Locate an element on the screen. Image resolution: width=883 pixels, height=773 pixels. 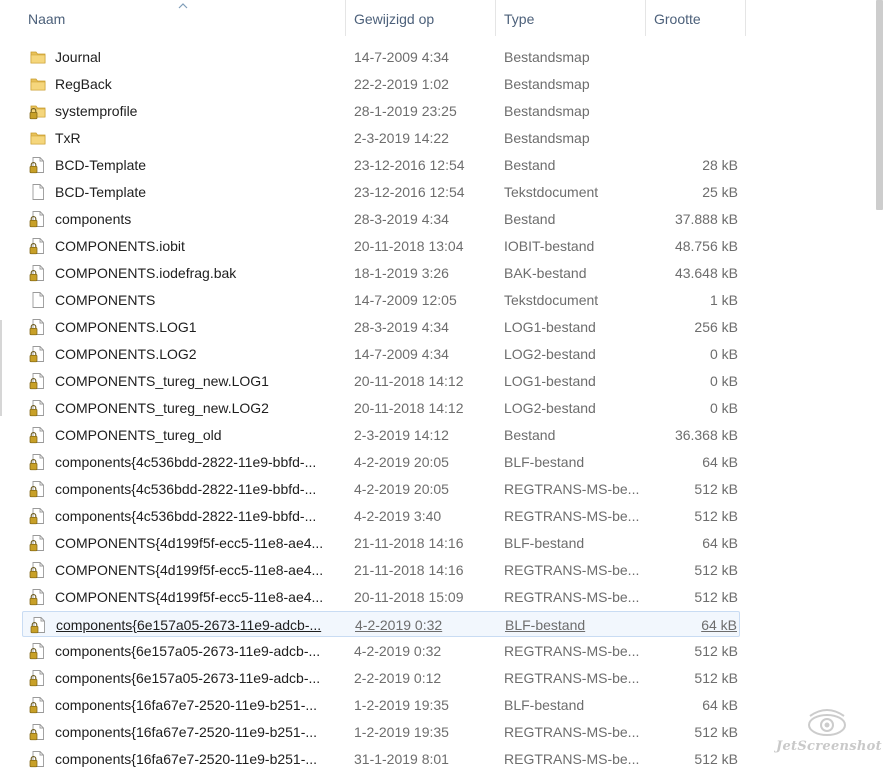
column-header-name: Naam is located at coordinates (184, 18).